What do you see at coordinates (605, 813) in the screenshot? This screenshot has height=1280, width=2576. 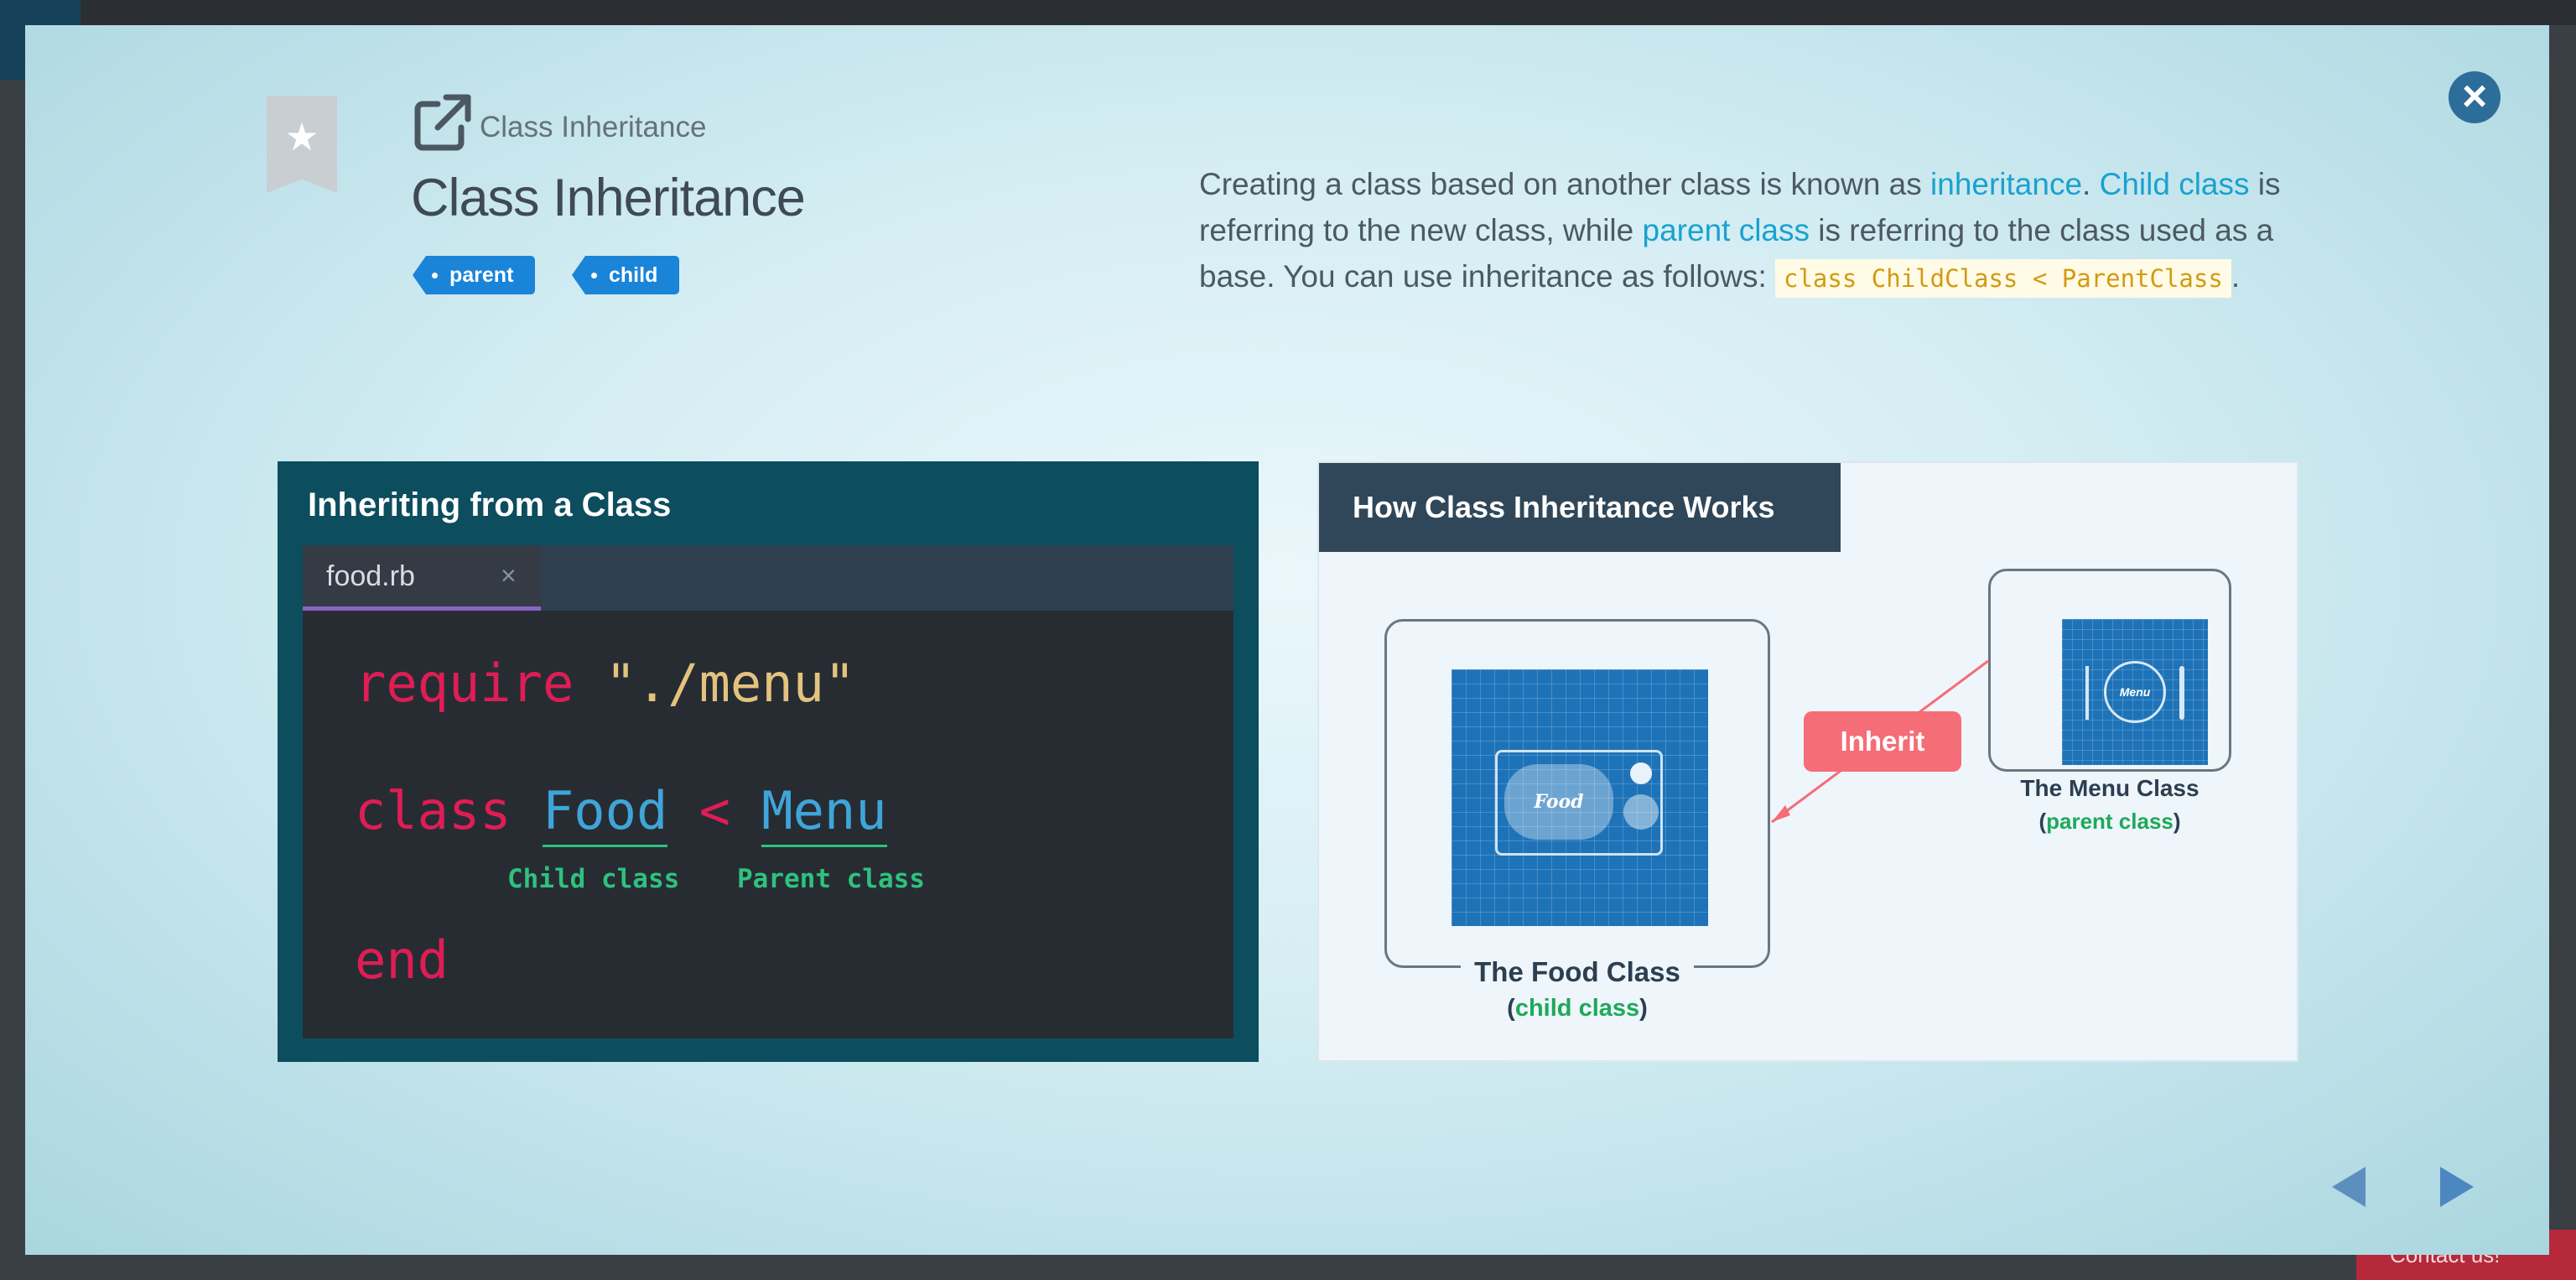 I see `code-child-class: Food` at bounding box center [605, 813].